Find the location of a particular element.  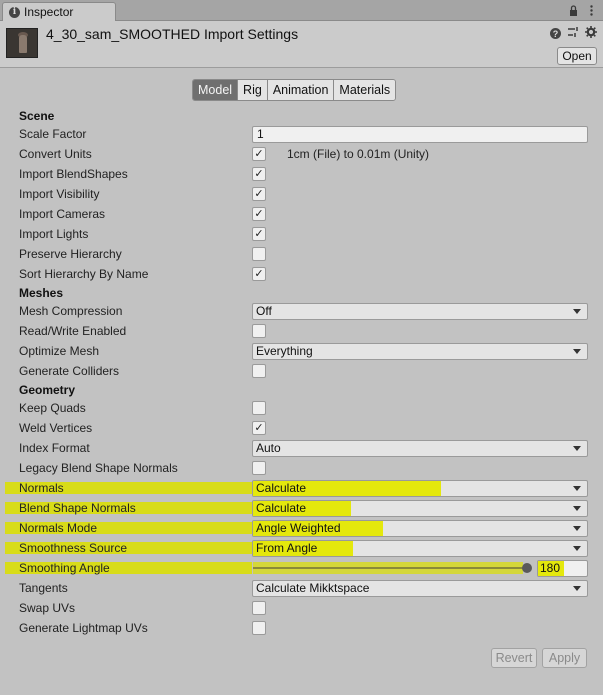

blend-shape-normals-dropdown: Calculate is located at coordinates (420, 508).